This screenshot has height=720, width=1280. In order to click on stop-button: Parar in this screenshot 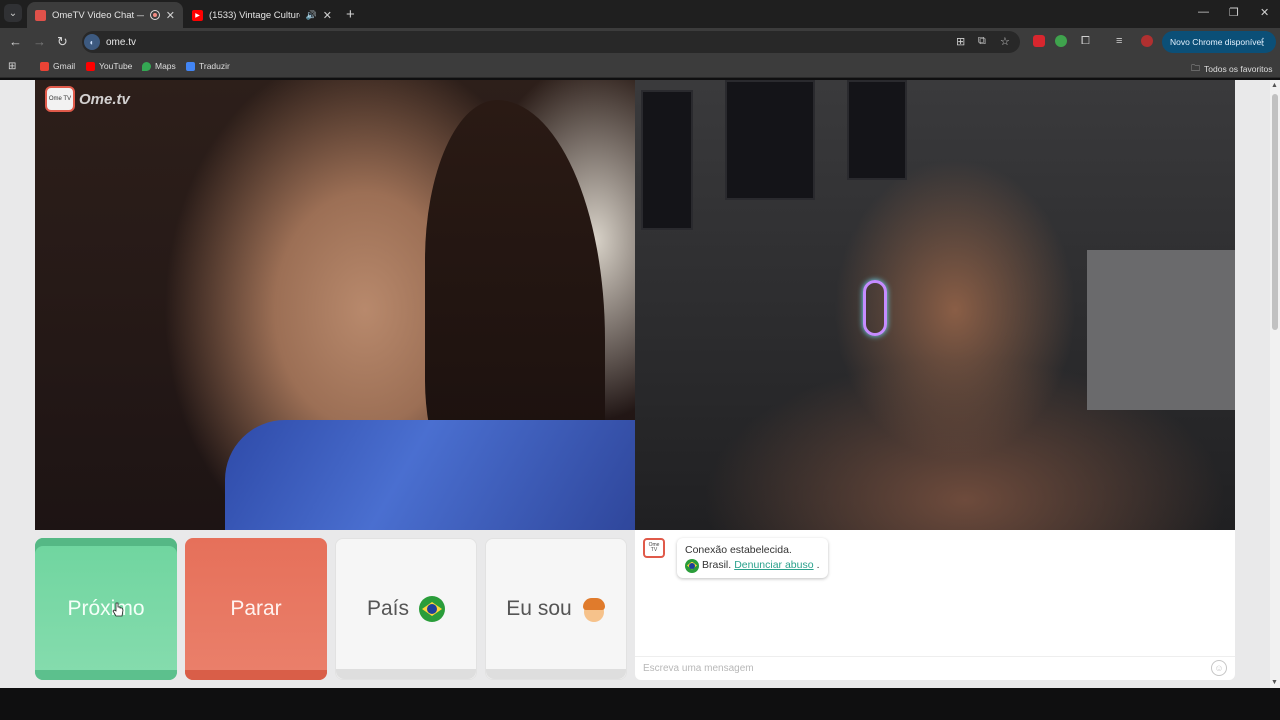, I will do `click(256, 609)`.